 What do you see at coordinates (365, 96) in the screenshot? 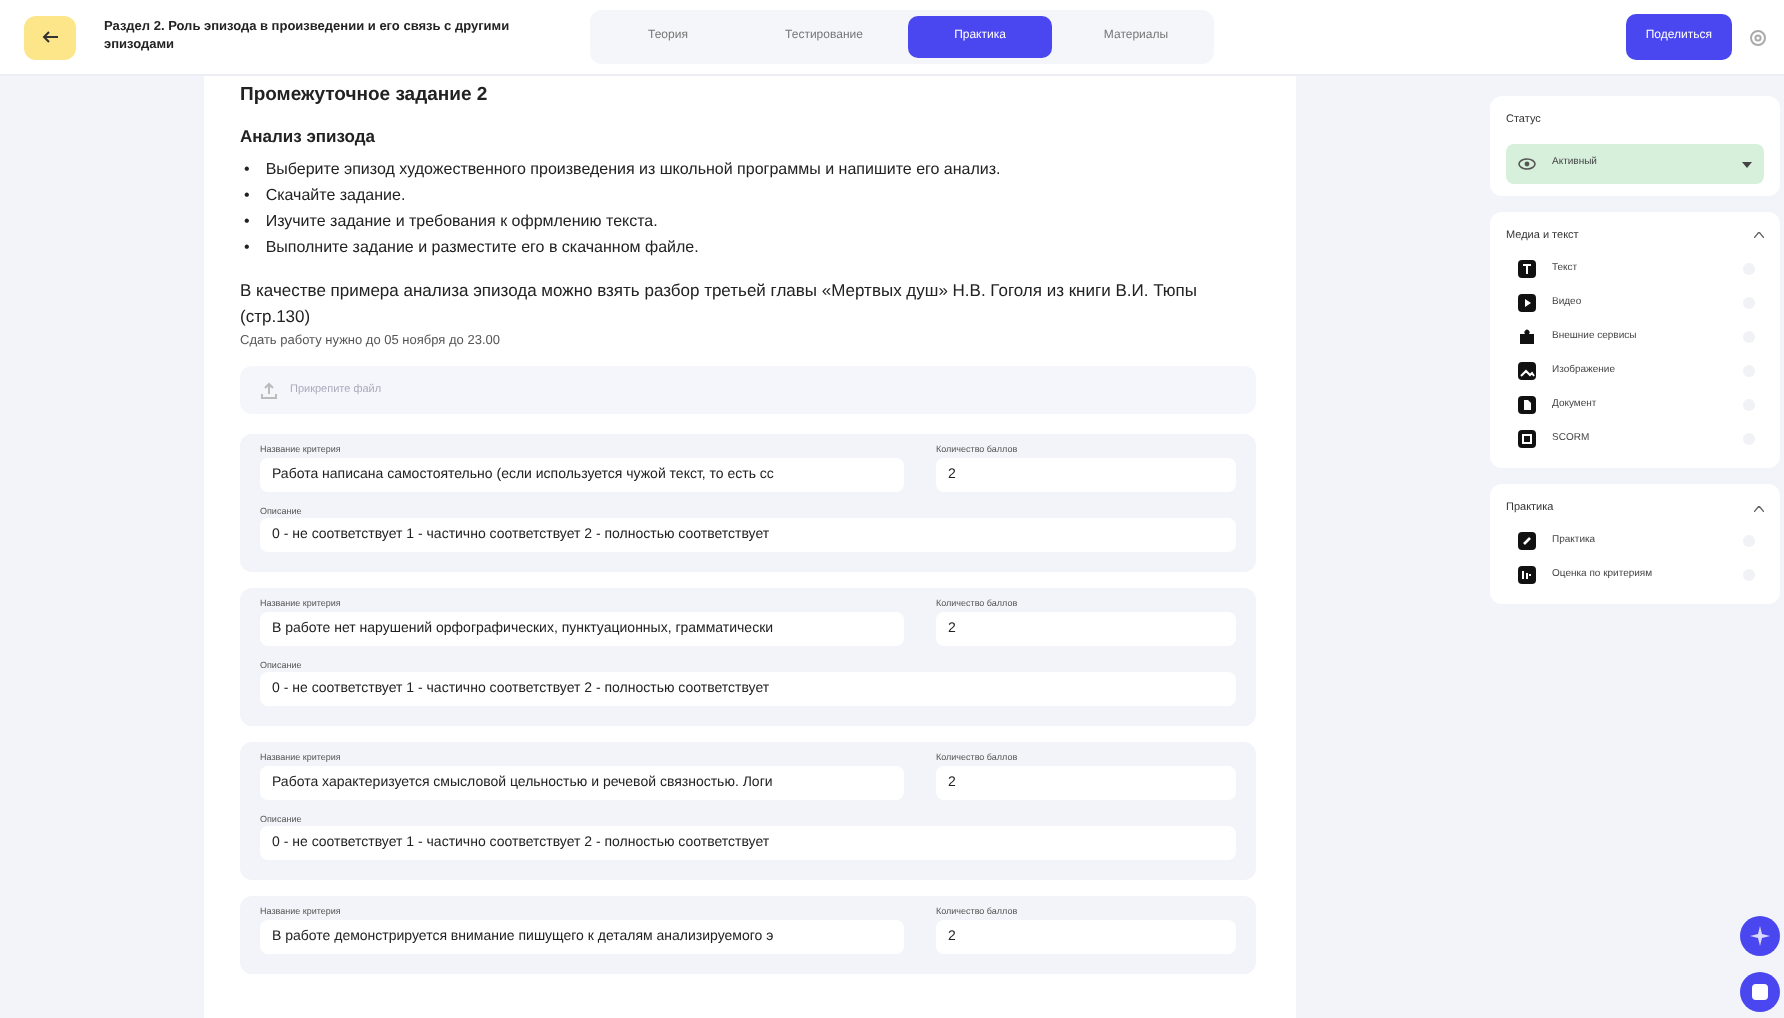
I see `task-title: Промежуточное задание 2` at bounding box center [365, 96].